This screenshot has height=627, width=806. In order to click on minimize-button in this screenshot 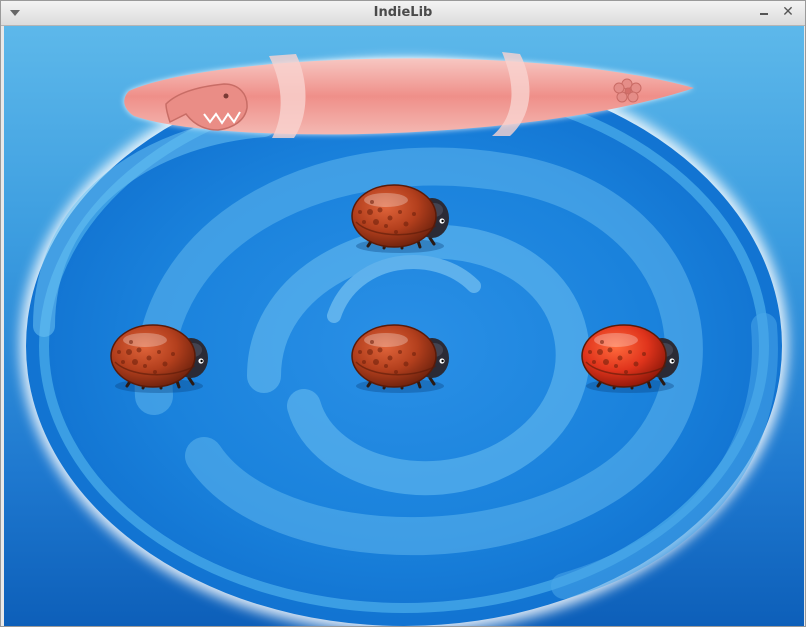, I will do `click(764, 13)`.